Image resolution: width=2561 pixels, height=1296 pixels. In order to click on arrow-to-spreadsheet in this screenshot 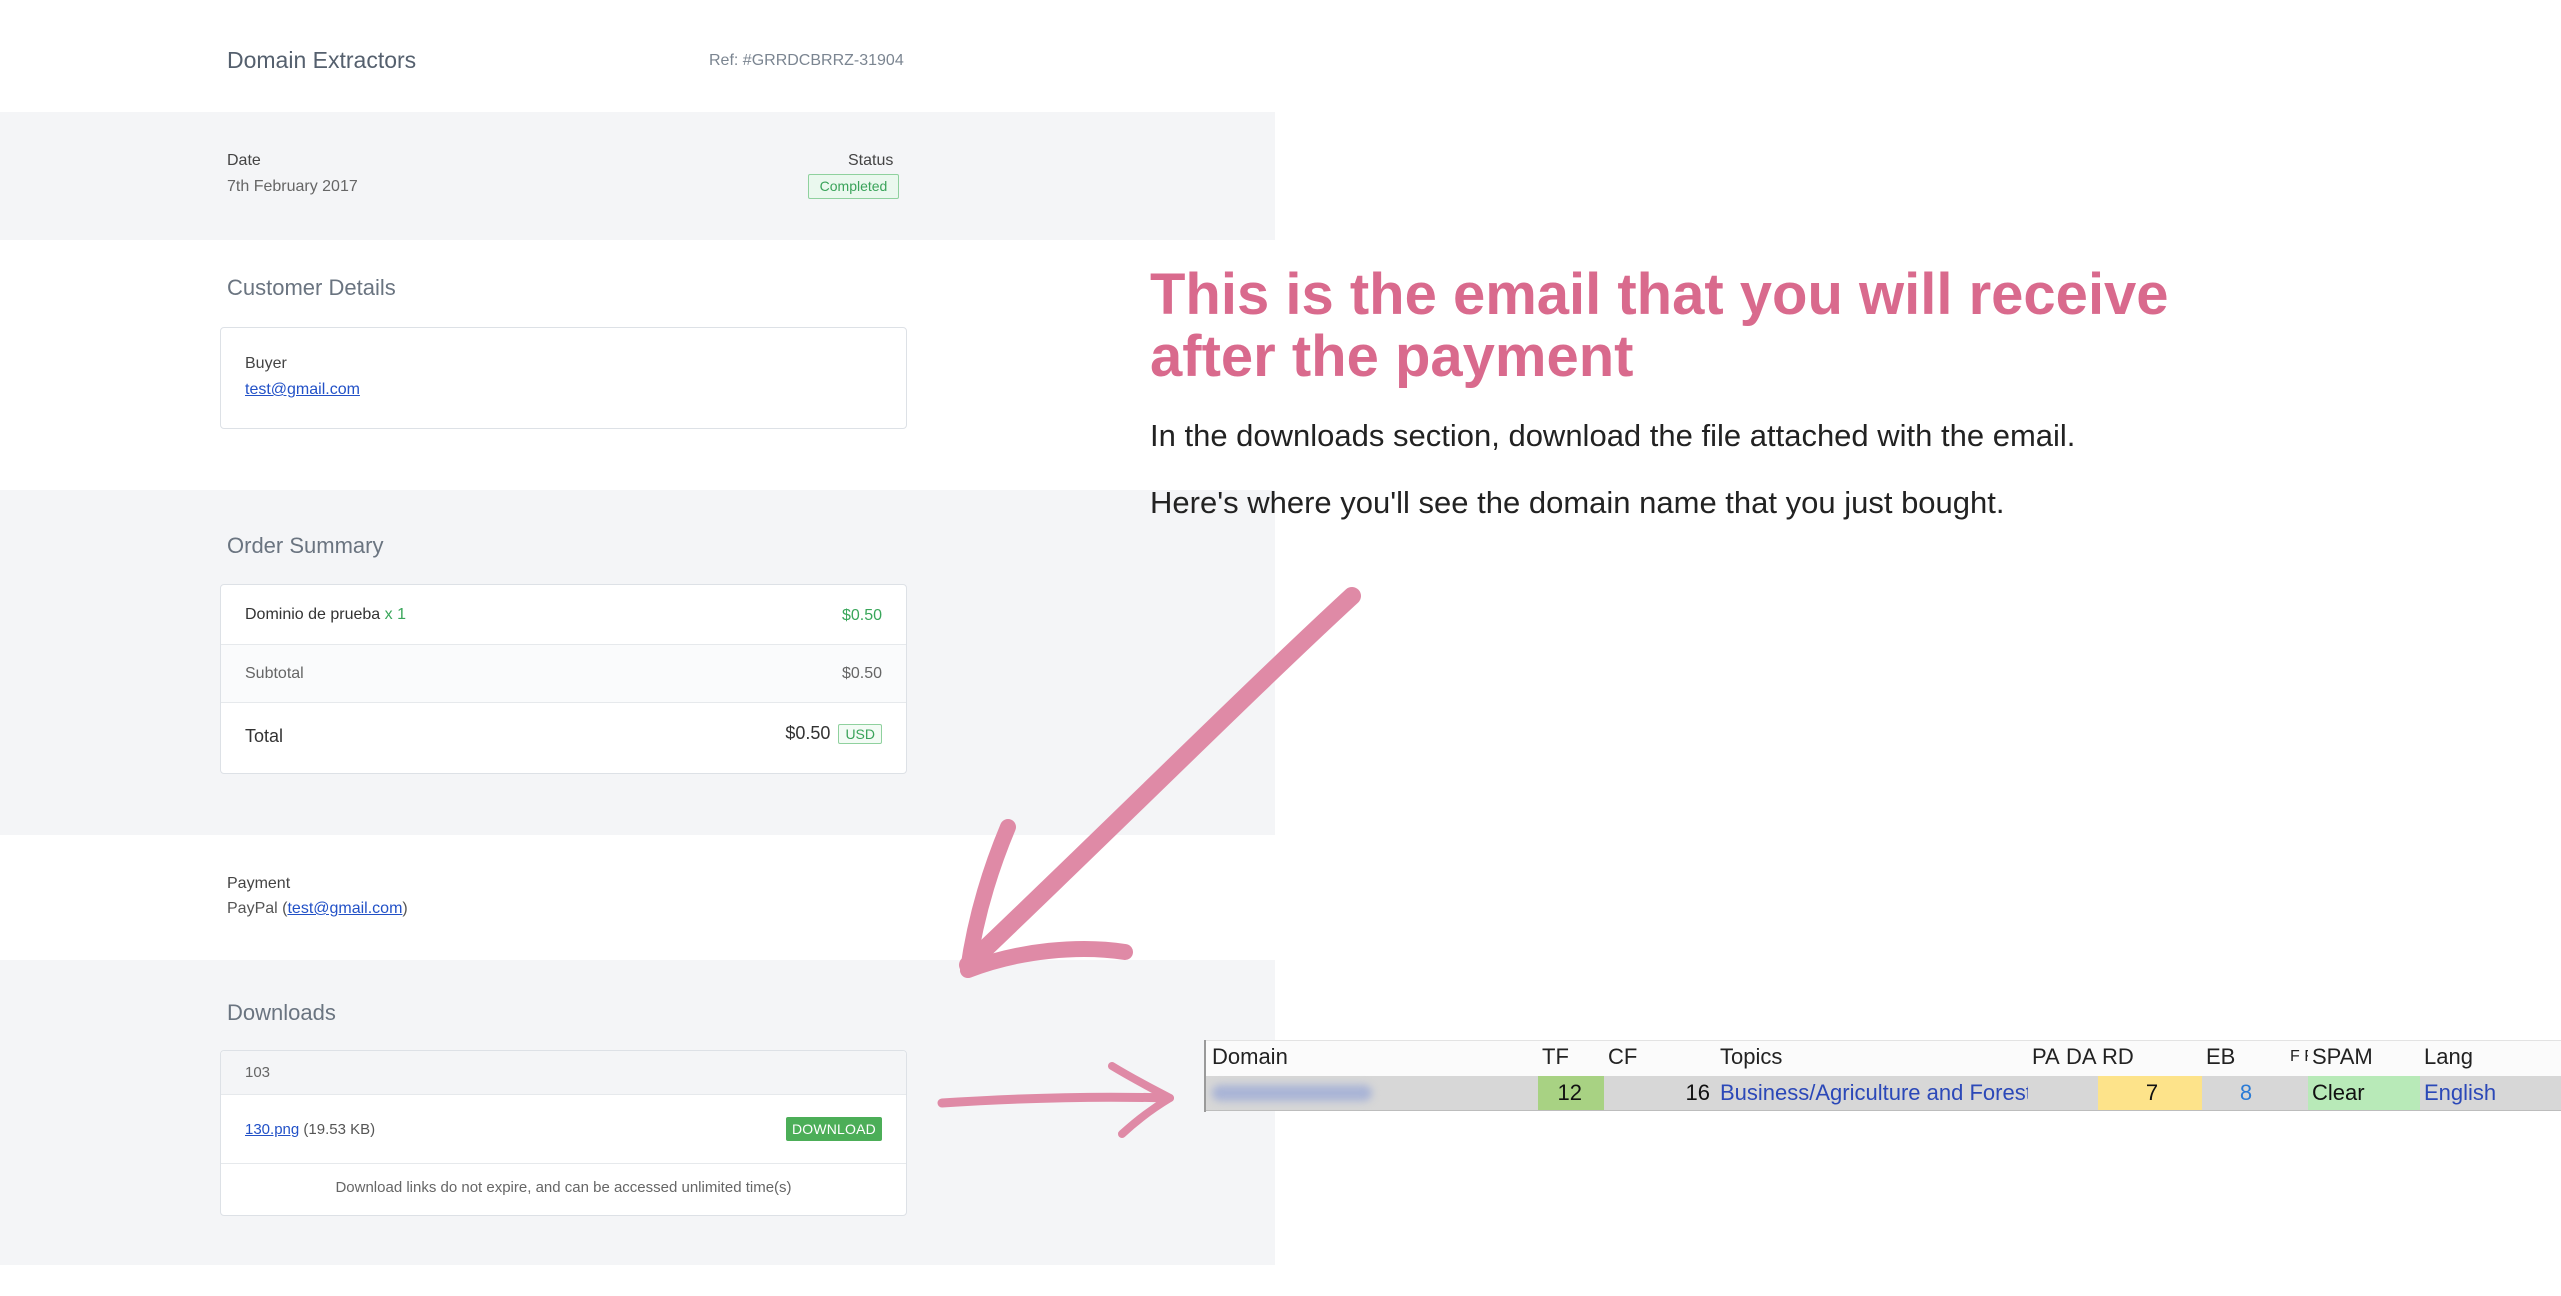, I will do `click(1055, 1100)`.